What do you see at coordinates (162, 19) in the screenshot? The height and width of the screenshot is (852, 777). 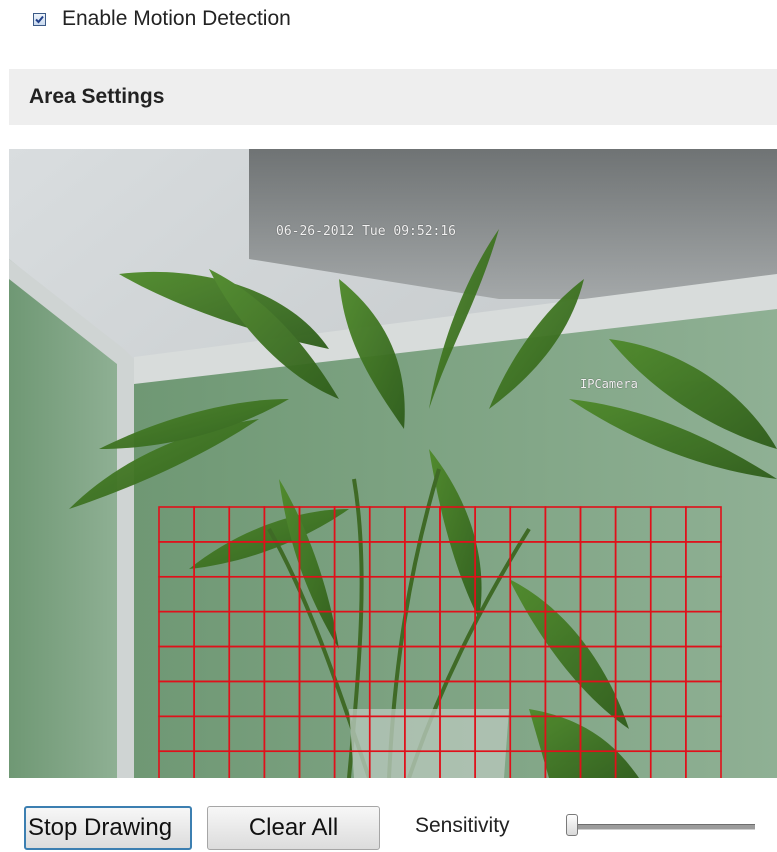 I see `enable-motion-detection-row: Enable Motion Detection` at bounding box center [162, 19].